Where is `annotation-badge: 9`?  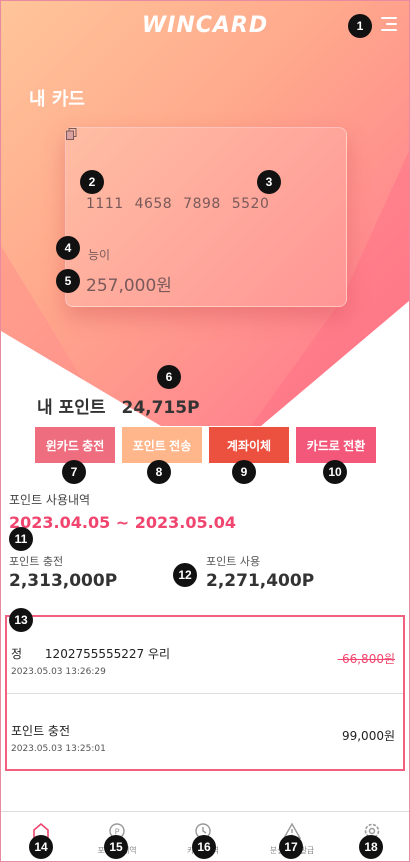 annotation-badge: 9 is located at coordinates (244, 472).